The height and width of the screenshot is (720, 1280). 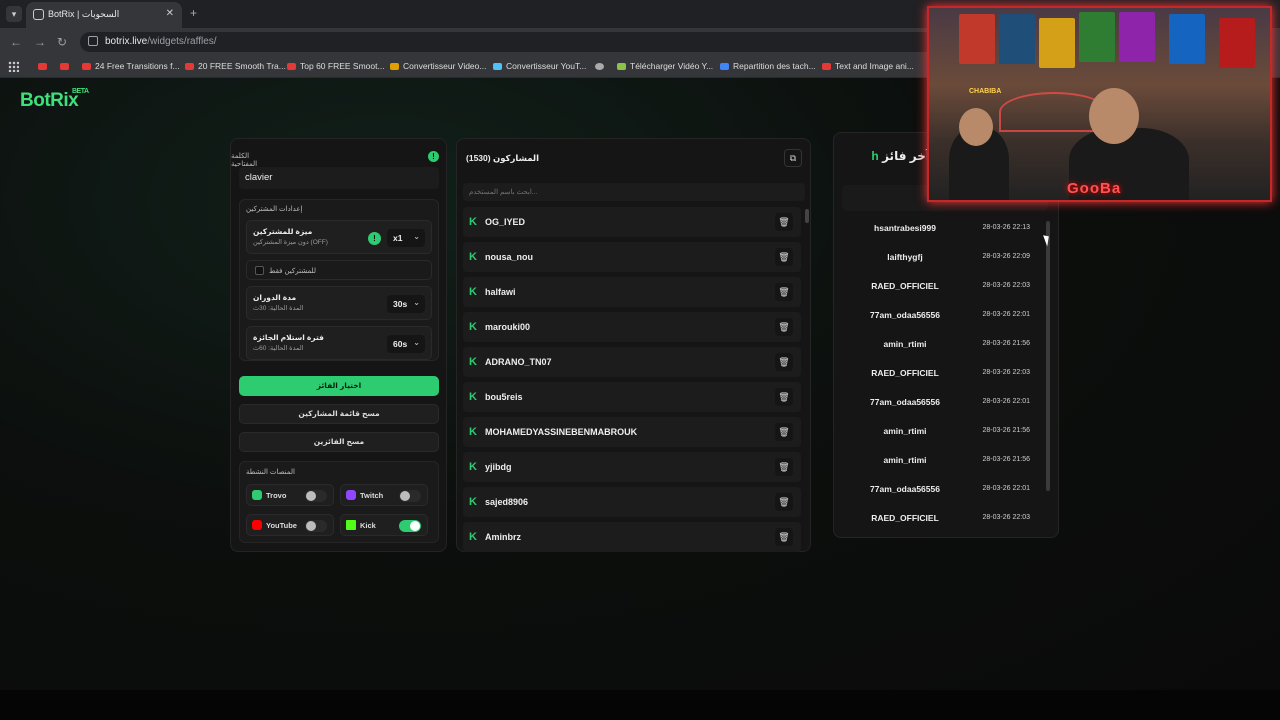 What do you see at coordinates (339, 442) in the screenshot?
I see `clear-winners-button: مسح الفائزين` at bounding box center [339, 442].